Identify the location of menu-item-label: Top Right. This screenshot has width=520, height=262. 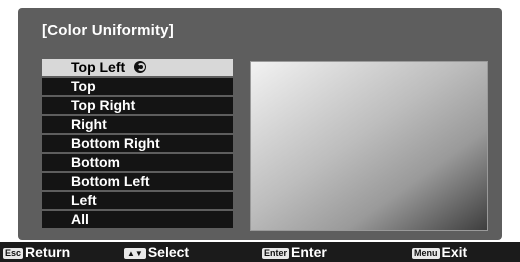
(103, 105).